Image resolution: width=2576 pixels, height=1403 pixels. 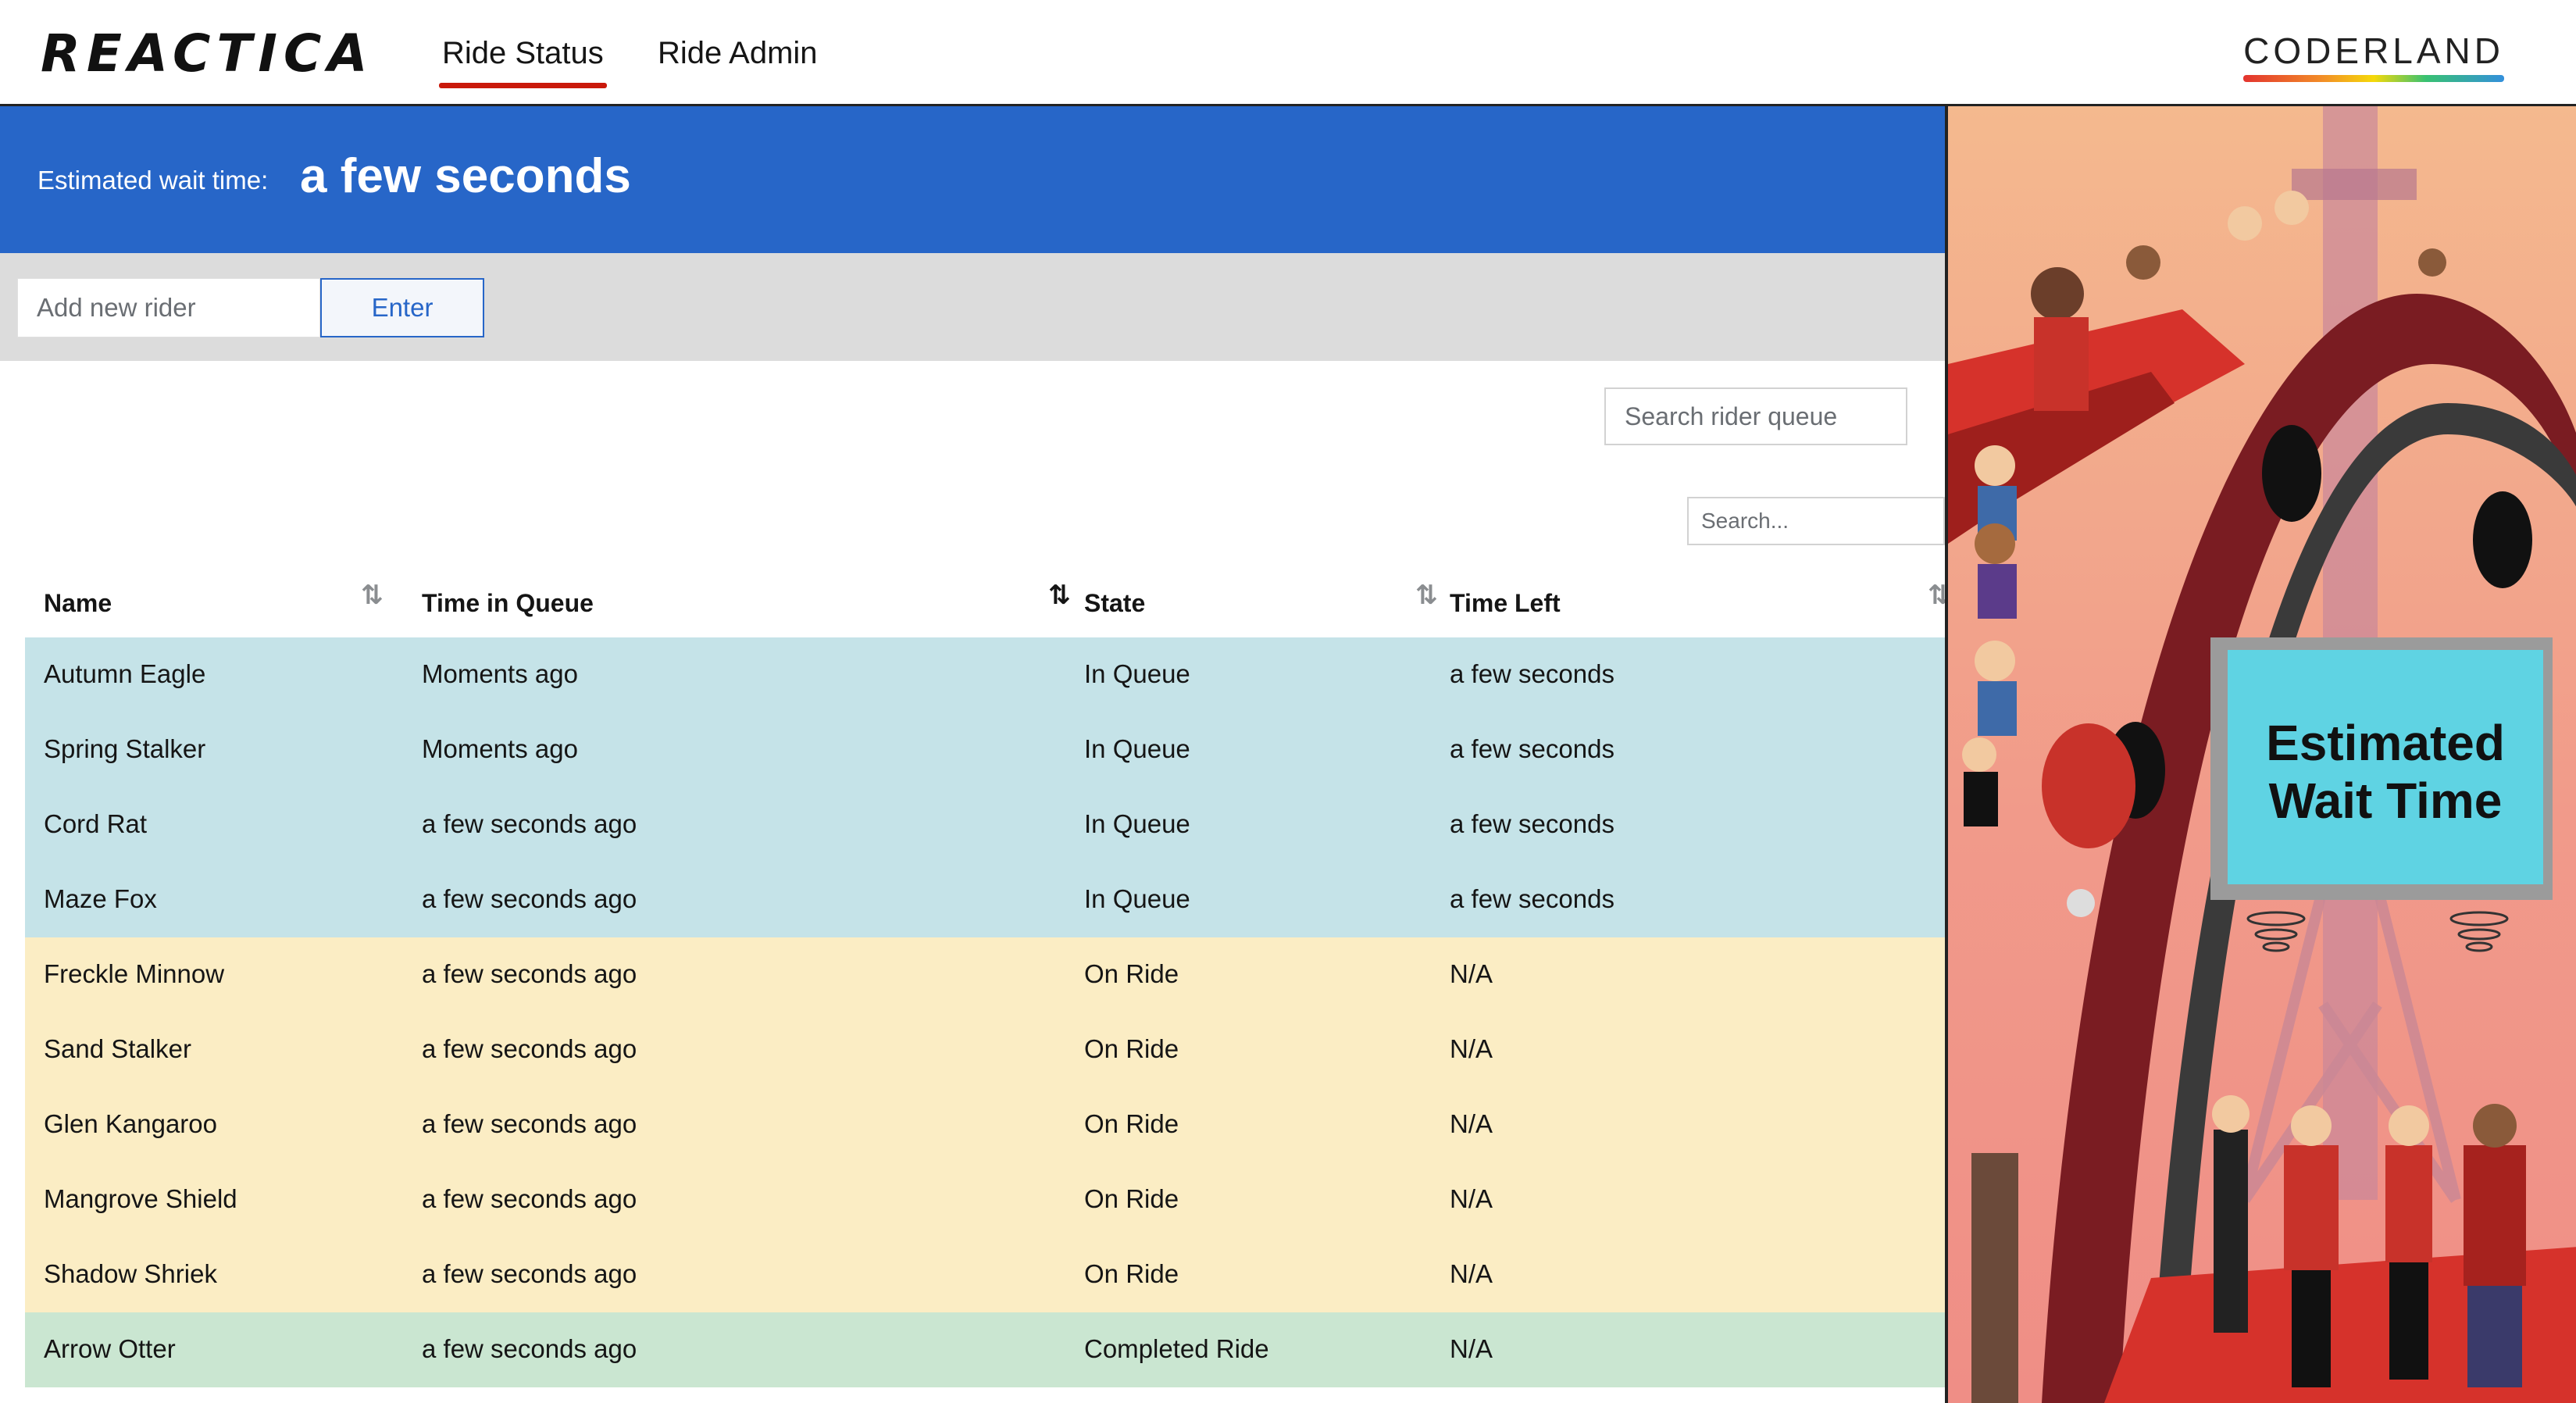 I want to click on cell-name: Cord Rat, so click(x=96, y=823).